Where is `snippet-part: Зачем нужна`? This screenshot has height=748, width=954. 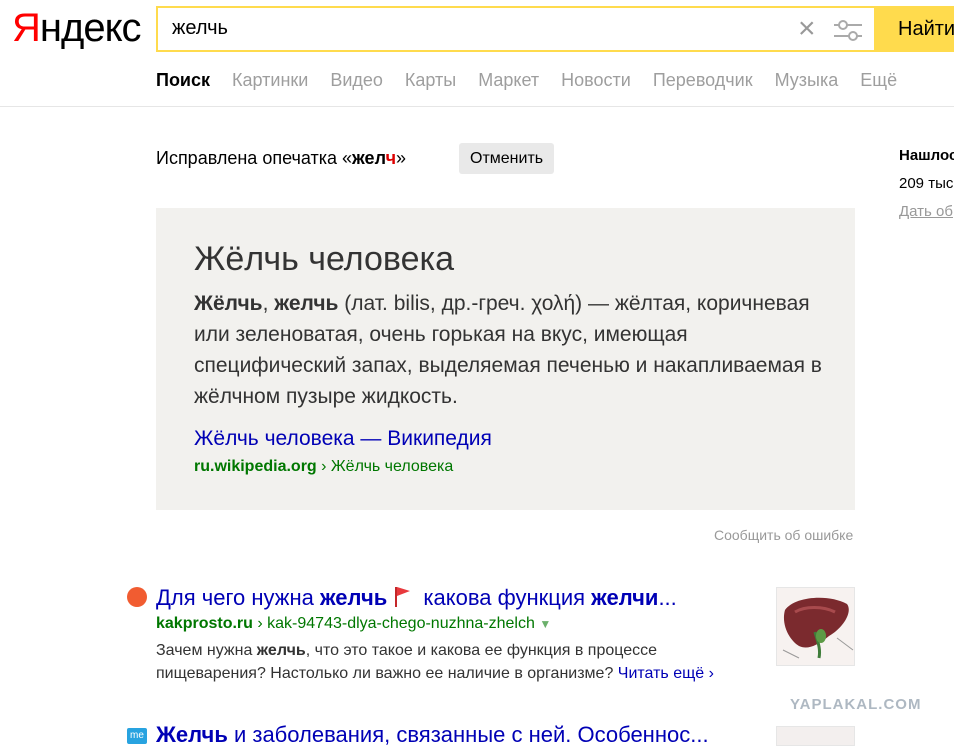
snippet-part: Зачем нужна is located at coordinates (206, 650).